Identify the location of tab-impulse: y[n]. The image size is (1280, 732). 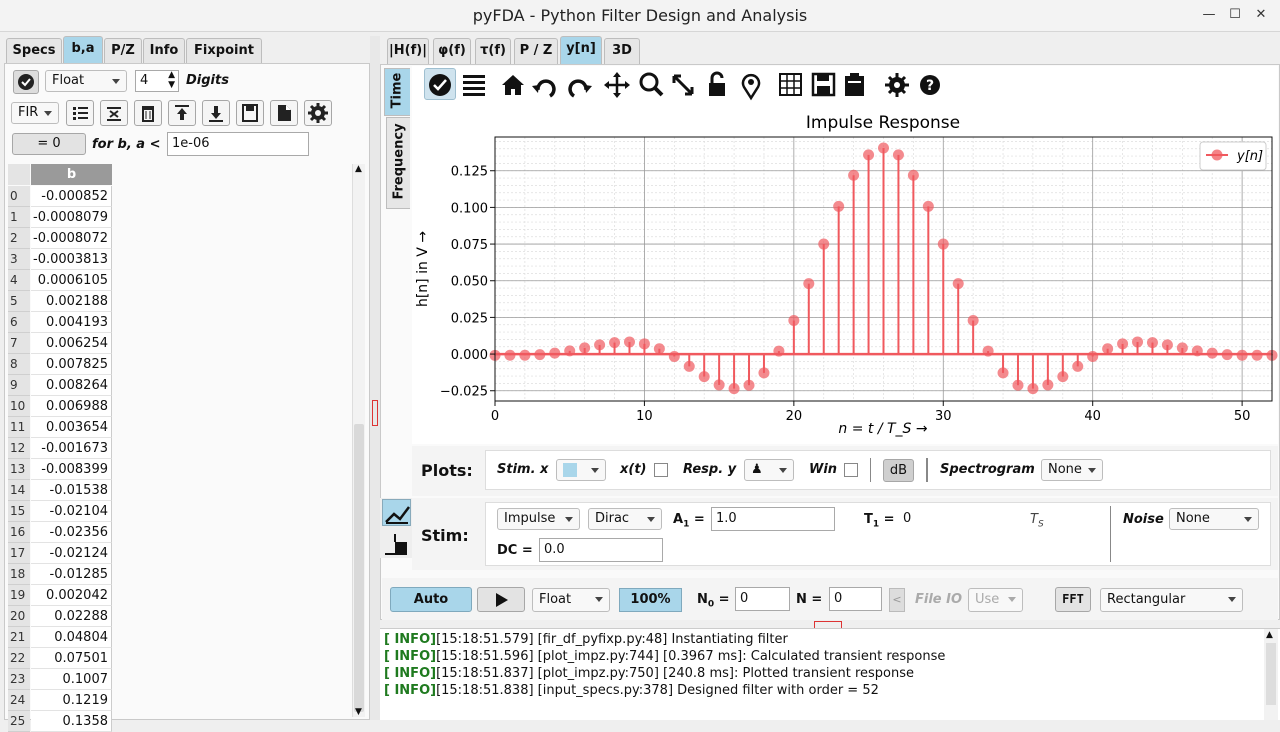
(581, 50).